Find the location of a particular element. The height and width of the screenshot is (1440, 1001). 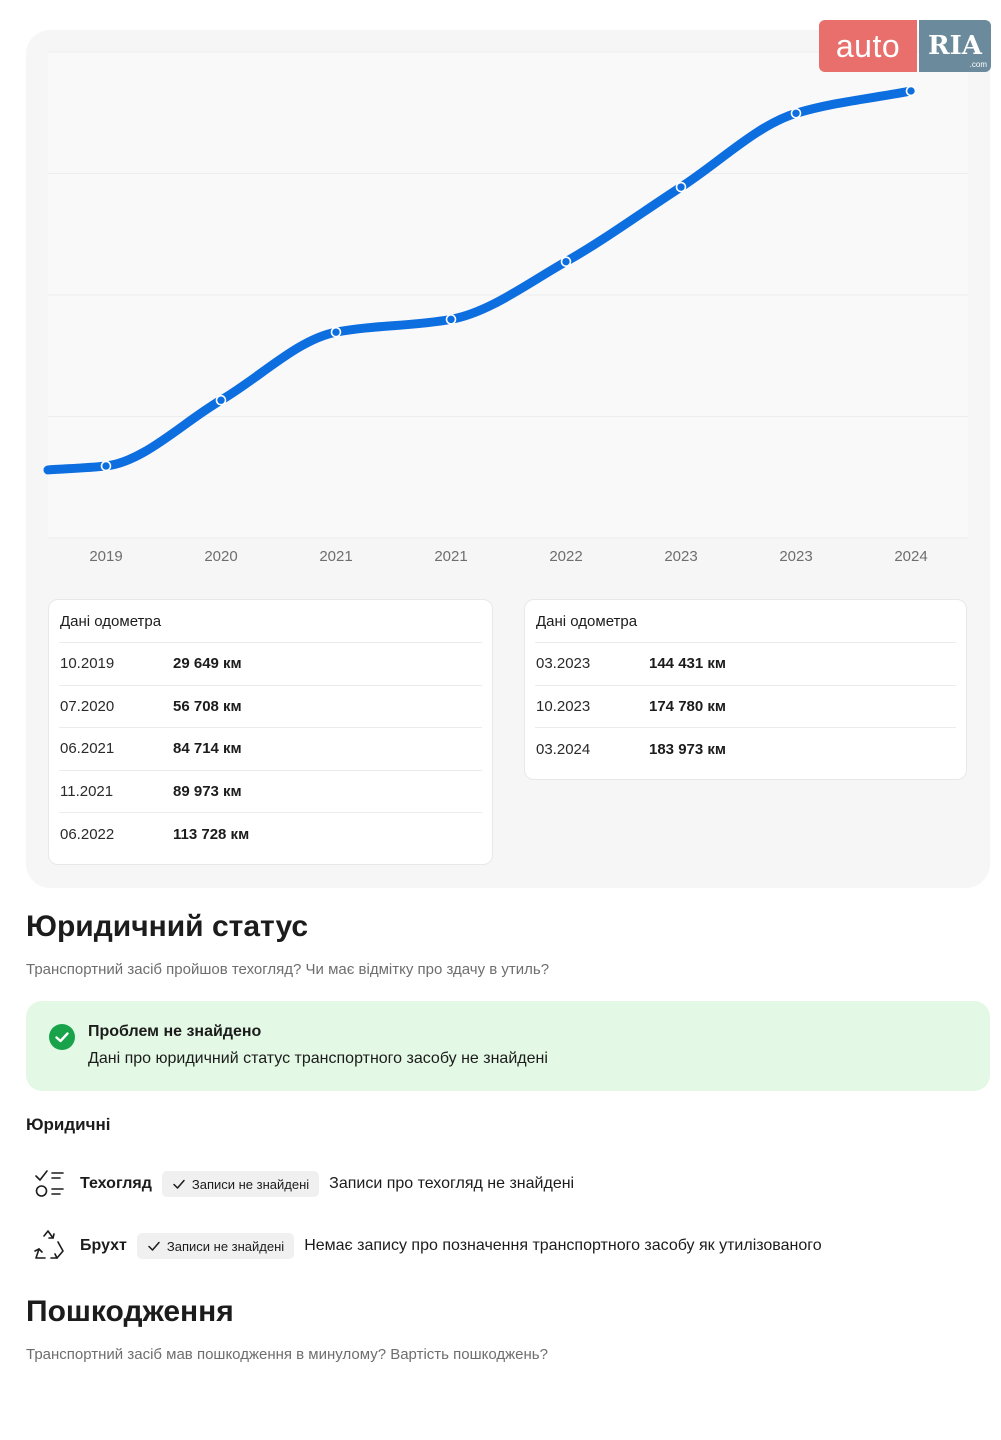

odometer-row: 03.2024 183 973 км is located at coordinates (745, 749).